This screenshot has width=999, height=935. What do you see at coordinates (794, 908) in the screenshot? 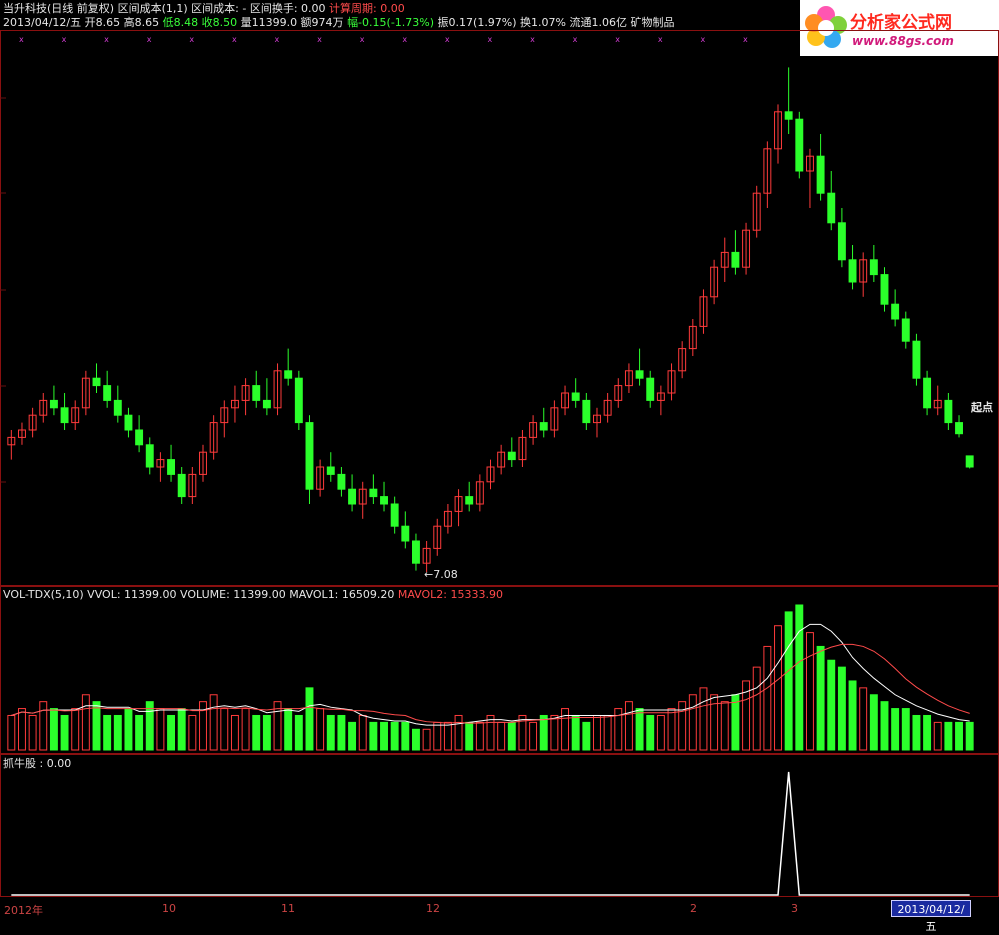
I see `axis-label-3: 3` at bounding box center [794, 908].